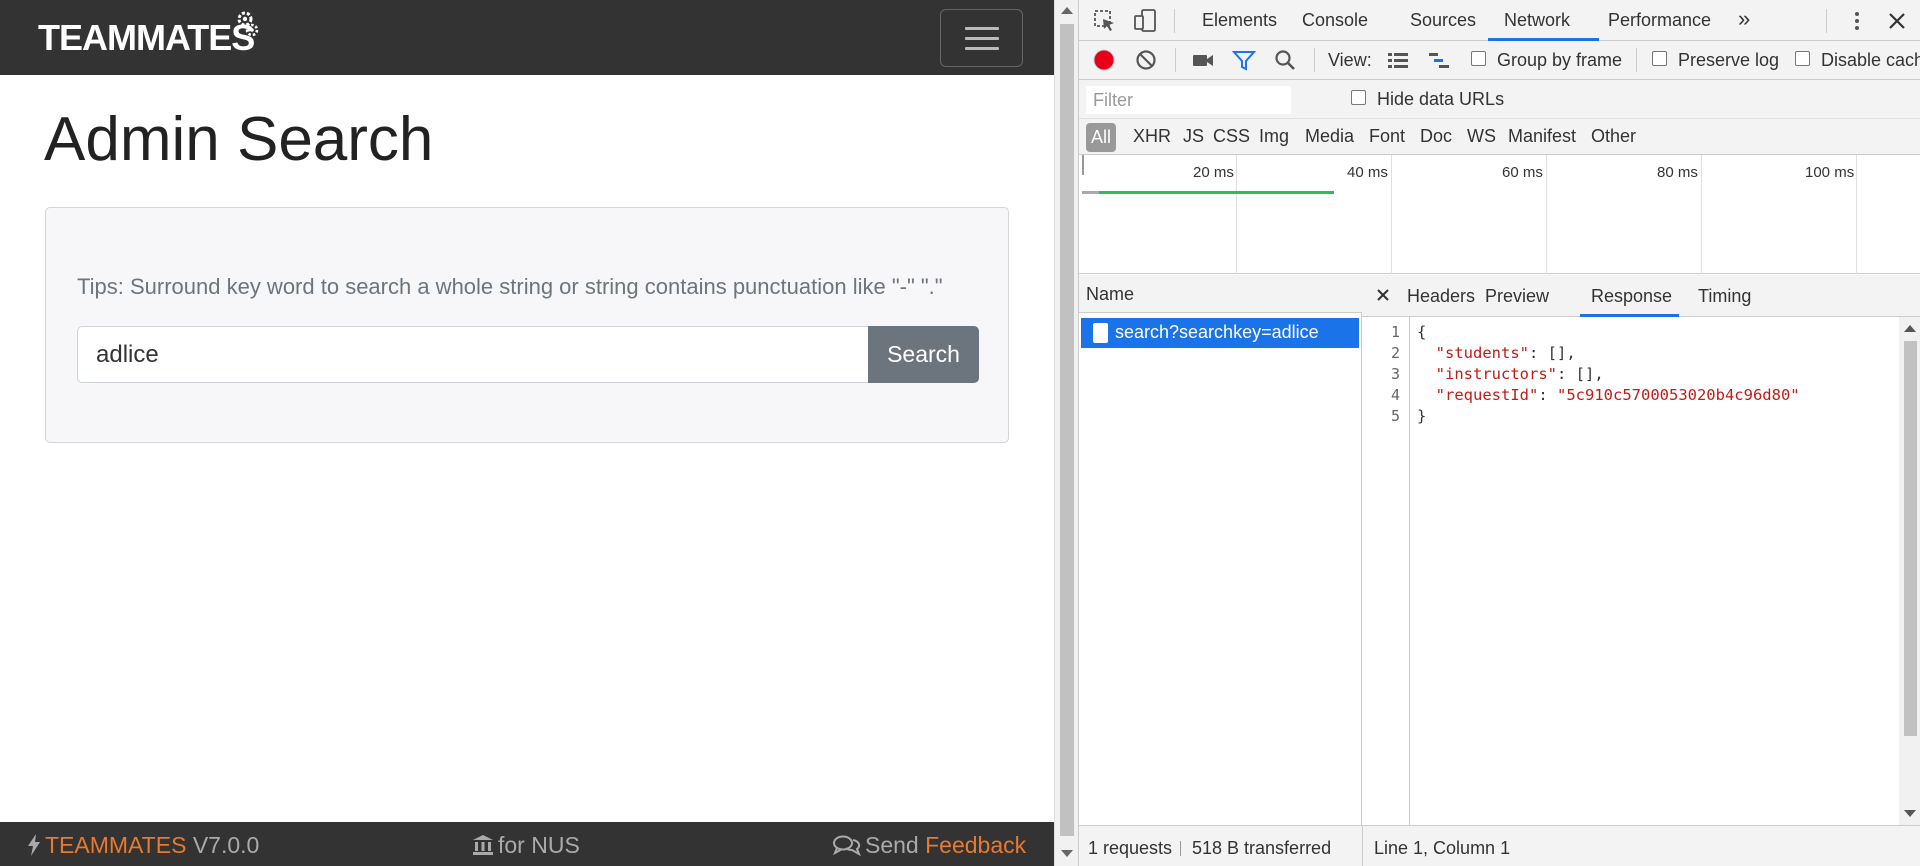 Image resolution: width=1920 pixels, height=866 pixels. Describe the element at coordinates (1188, 100) in the screenshot. I see `filter-input` at that location.